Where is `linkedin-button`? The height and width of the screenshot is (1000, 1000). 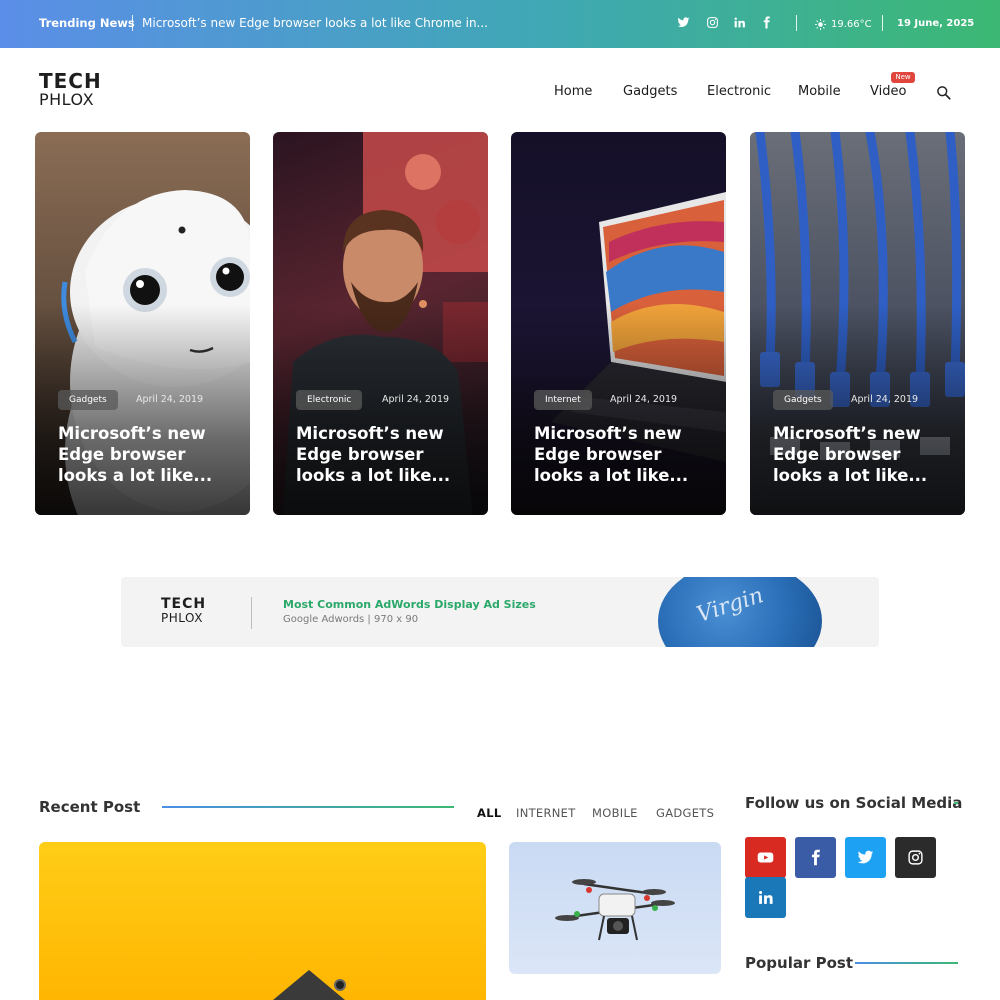 linkedin-button is located at coordinates (765, 897).